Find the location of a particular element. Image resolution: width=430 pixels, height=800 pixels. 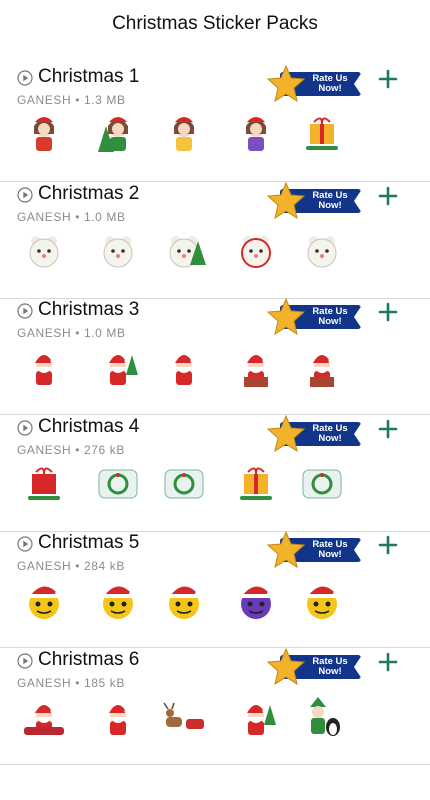

pack-size: 185 kB is located at coordinates (104, 683).